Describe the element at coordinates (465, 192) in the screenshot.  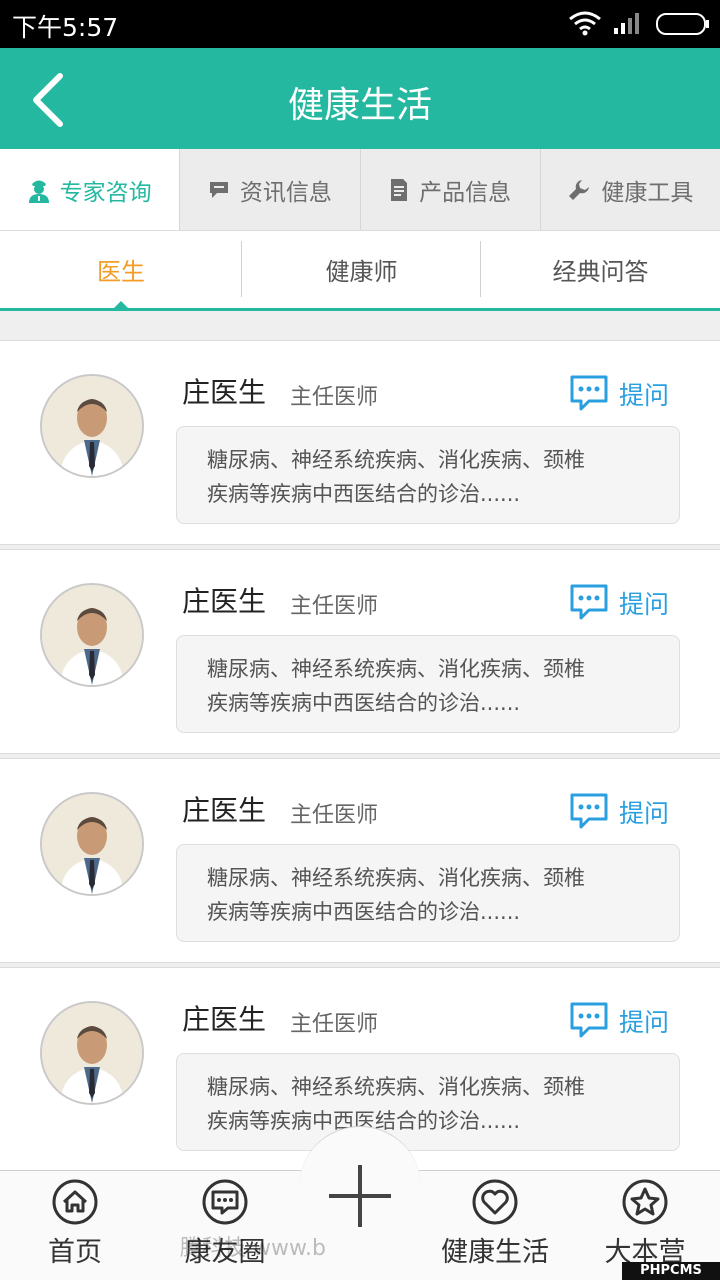
I see `tab-label: 产品信息` at that location.